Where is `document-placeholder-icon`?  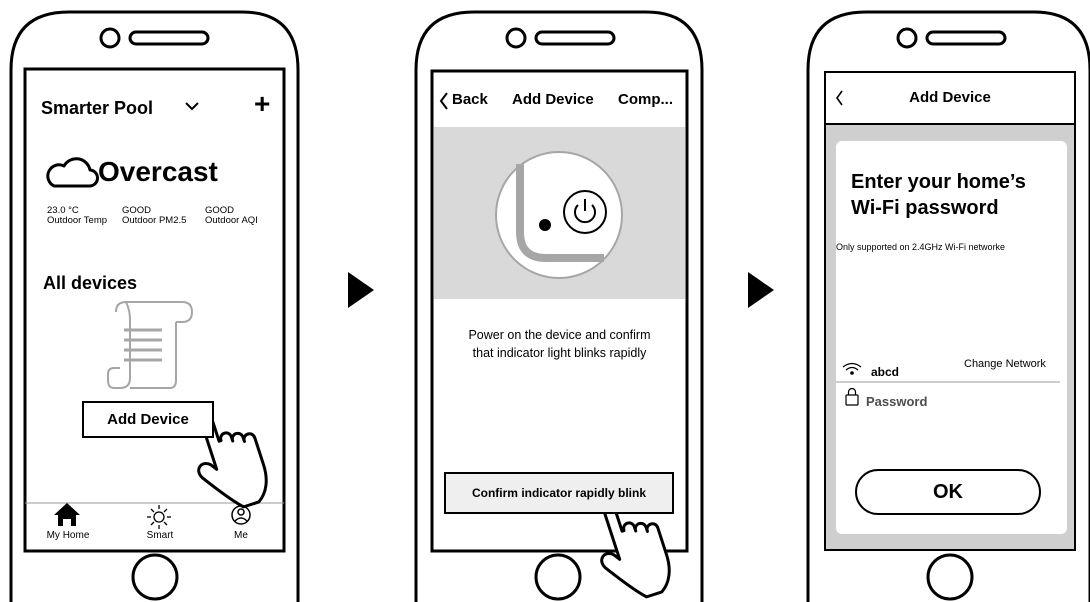 document-placeholder-icon is located at coordinates (150, 345).